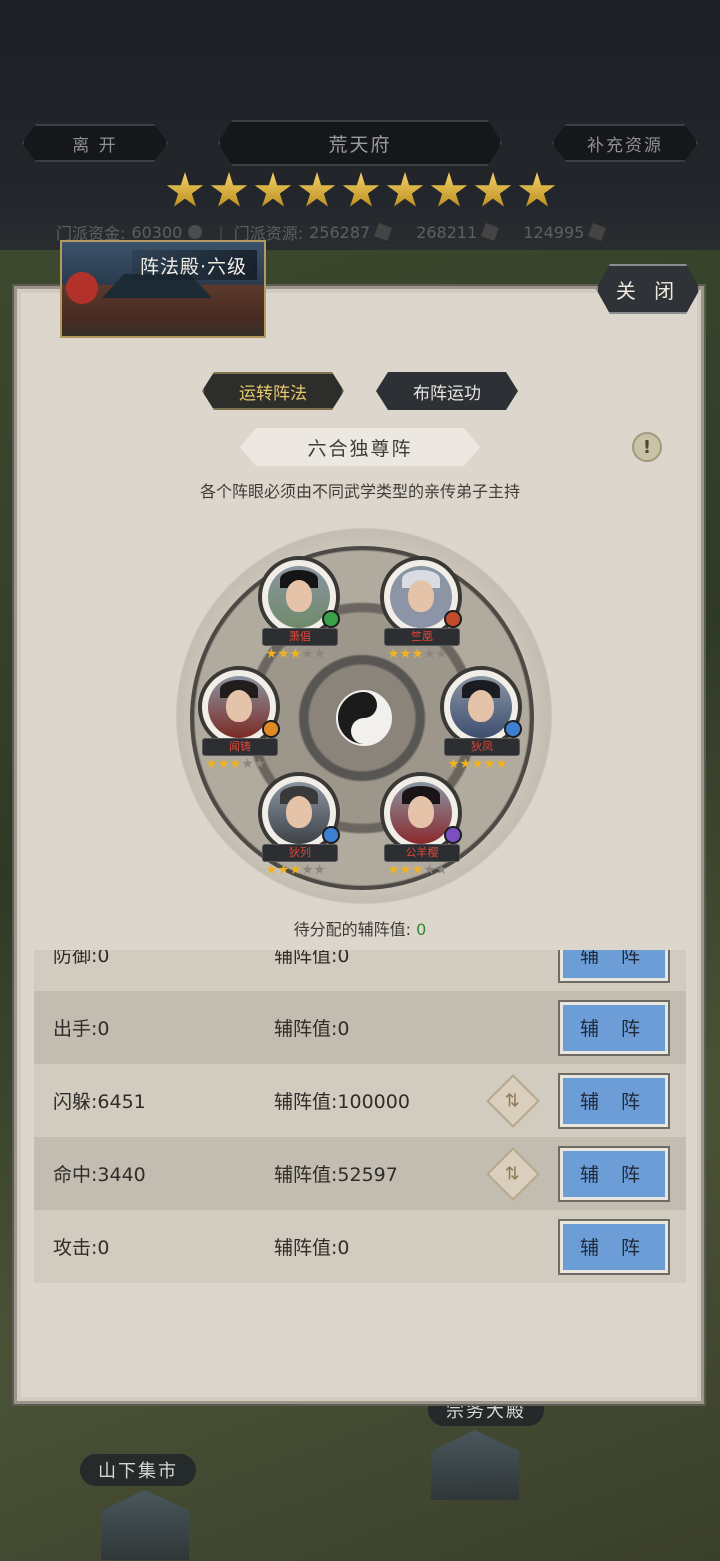 This screenshot has height=1561, width=720. Describe the element at coordinates (360, 143) in the screenshot. I see `location-title: 荒天府` at that location.